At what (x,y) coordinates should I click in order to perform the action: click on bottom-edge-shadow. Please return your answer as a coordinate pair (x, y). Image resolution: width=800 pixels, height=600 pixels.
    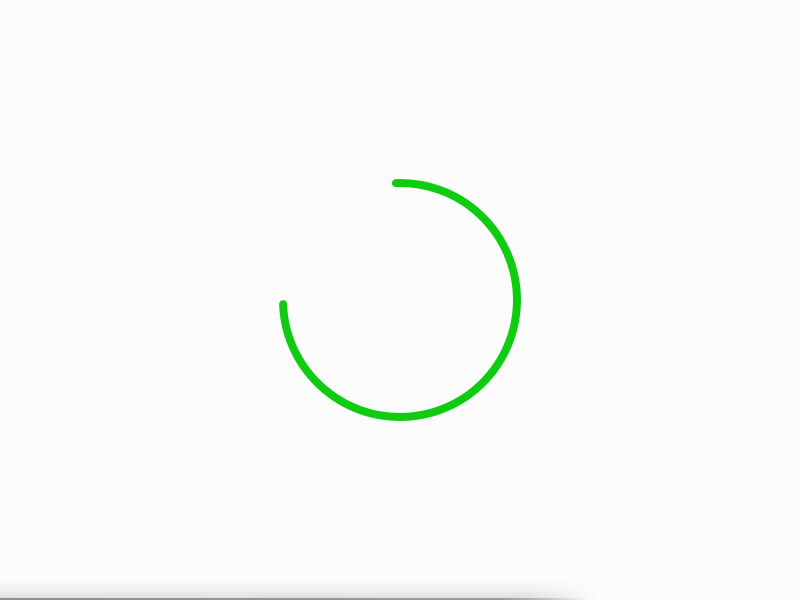
    Looking at the image, I should click on (300, 589).